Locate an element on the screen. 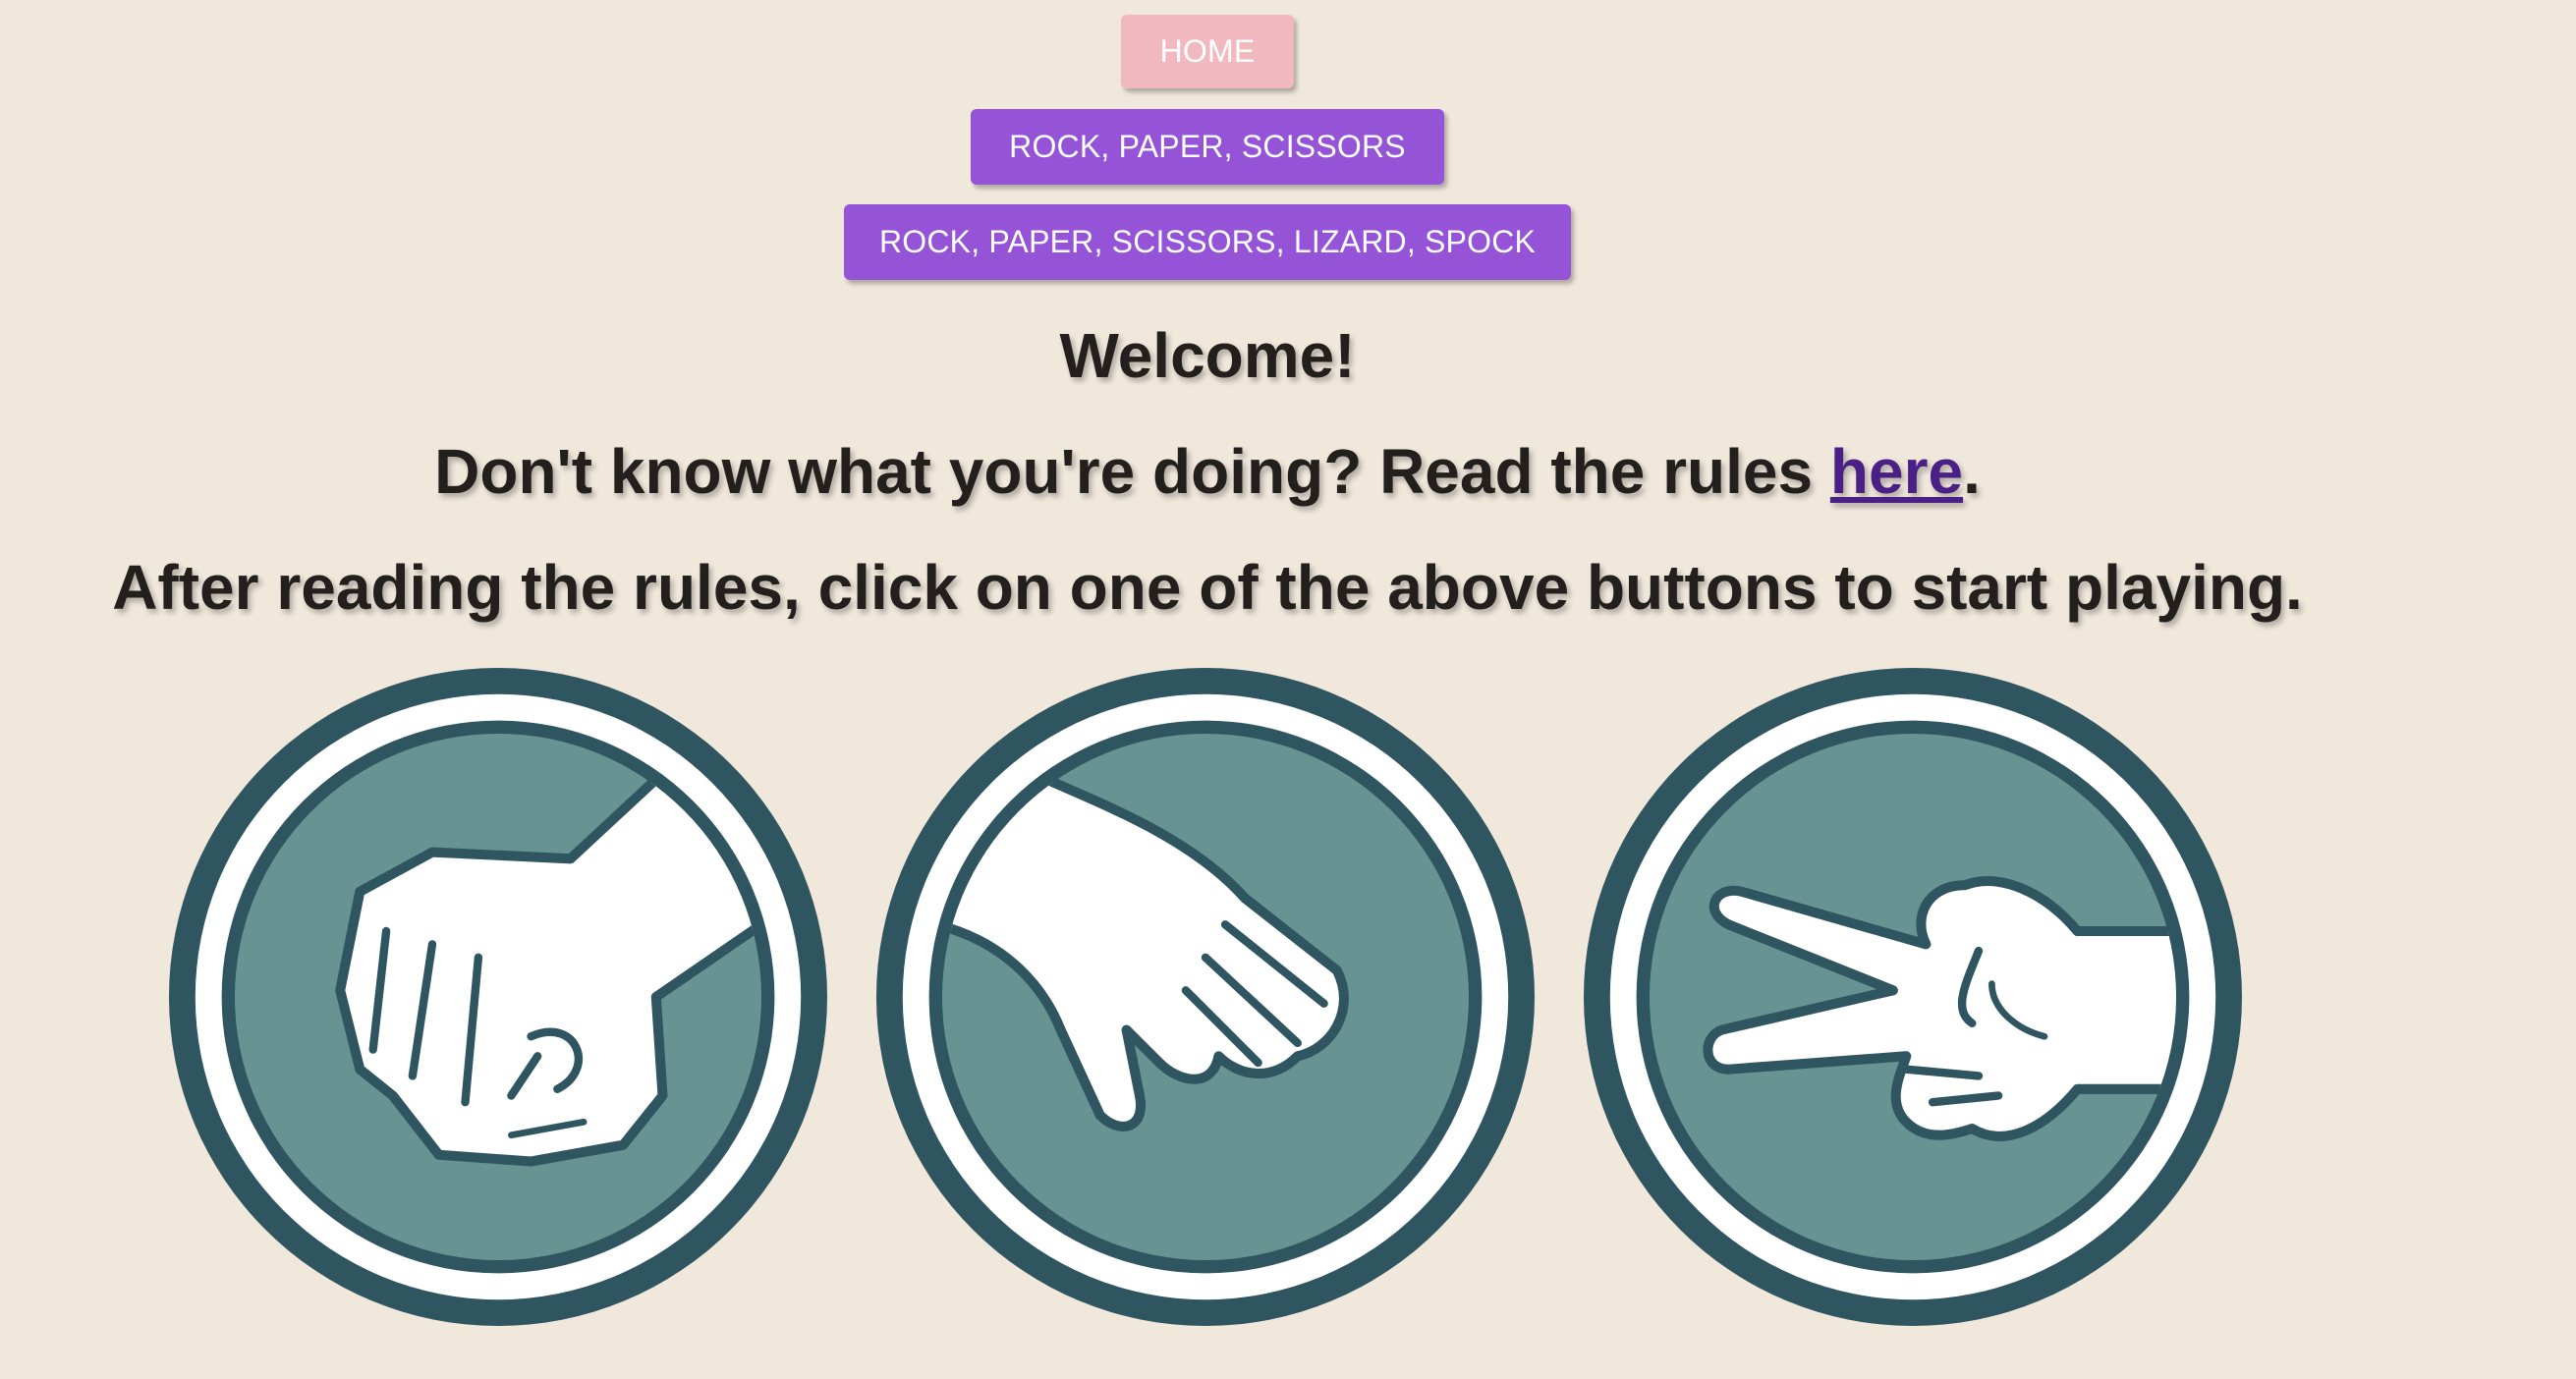 The width and height of the screenshot is (2576, 1379). paper-hand-icon is located at coordinates (1205, 997).